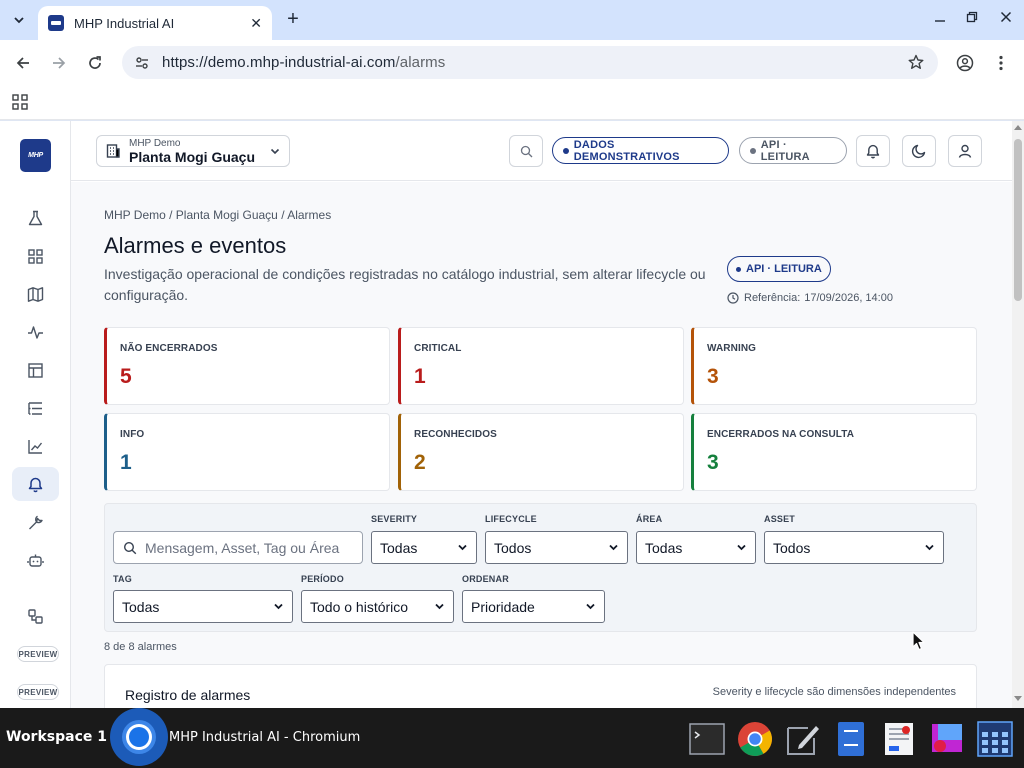 Image resolution: width=1024 pixels, height=768 pixels. Describe the element at coordinates (803, 739) in the screenshot. I see `text-editor-icon` at that location.